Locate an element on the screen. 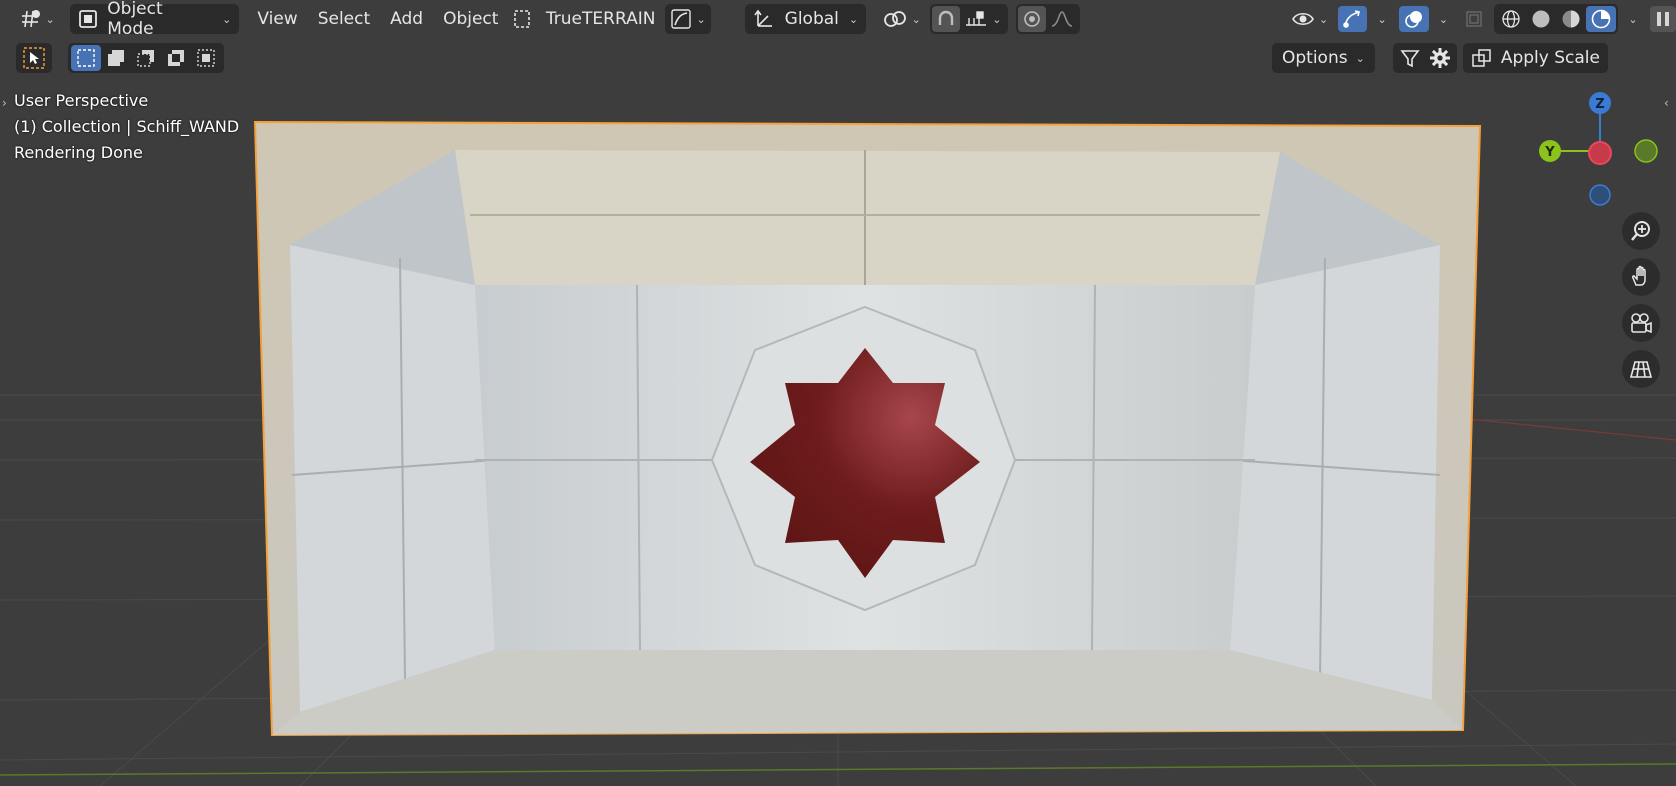 This screenshot has width=1676, height=786. select-subtract-button is located at coordinates (146, 58).